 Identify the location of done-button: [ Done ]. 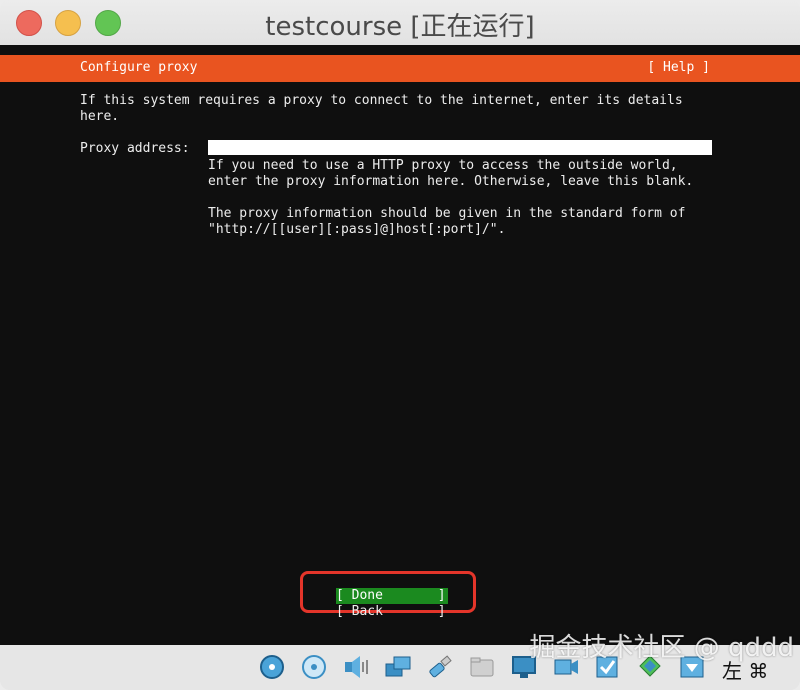
(392, 596).